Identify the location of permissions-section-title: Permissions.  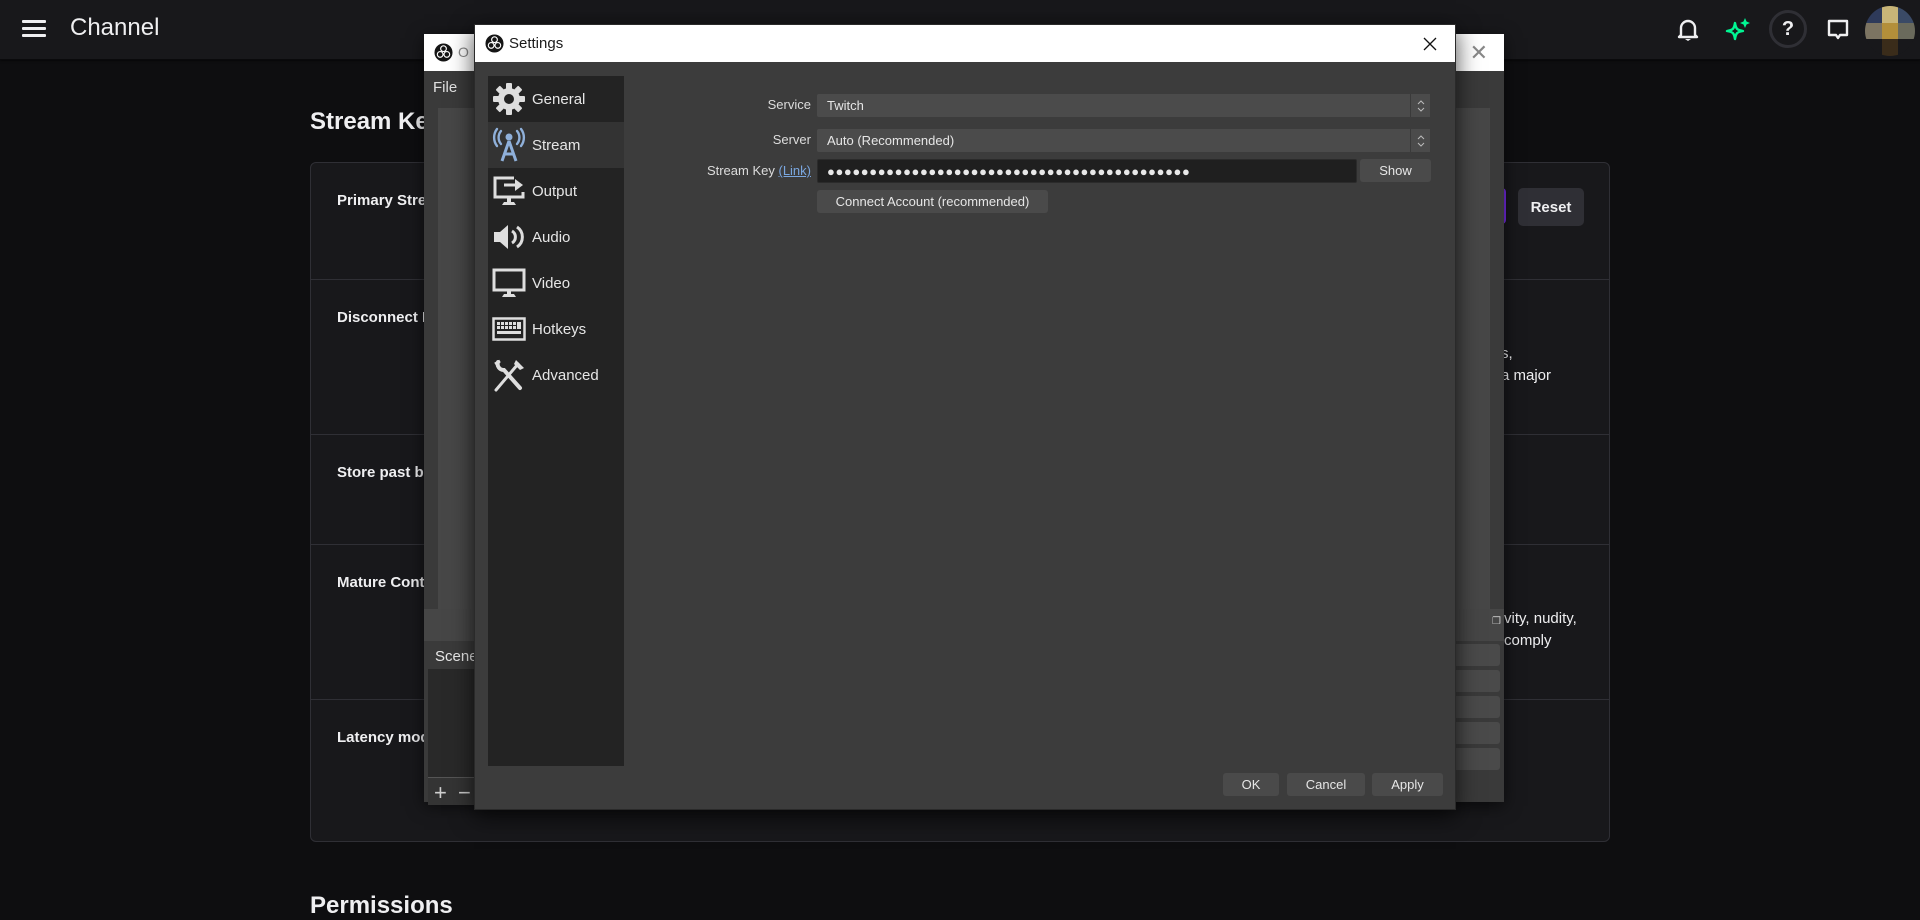
(381, 905).